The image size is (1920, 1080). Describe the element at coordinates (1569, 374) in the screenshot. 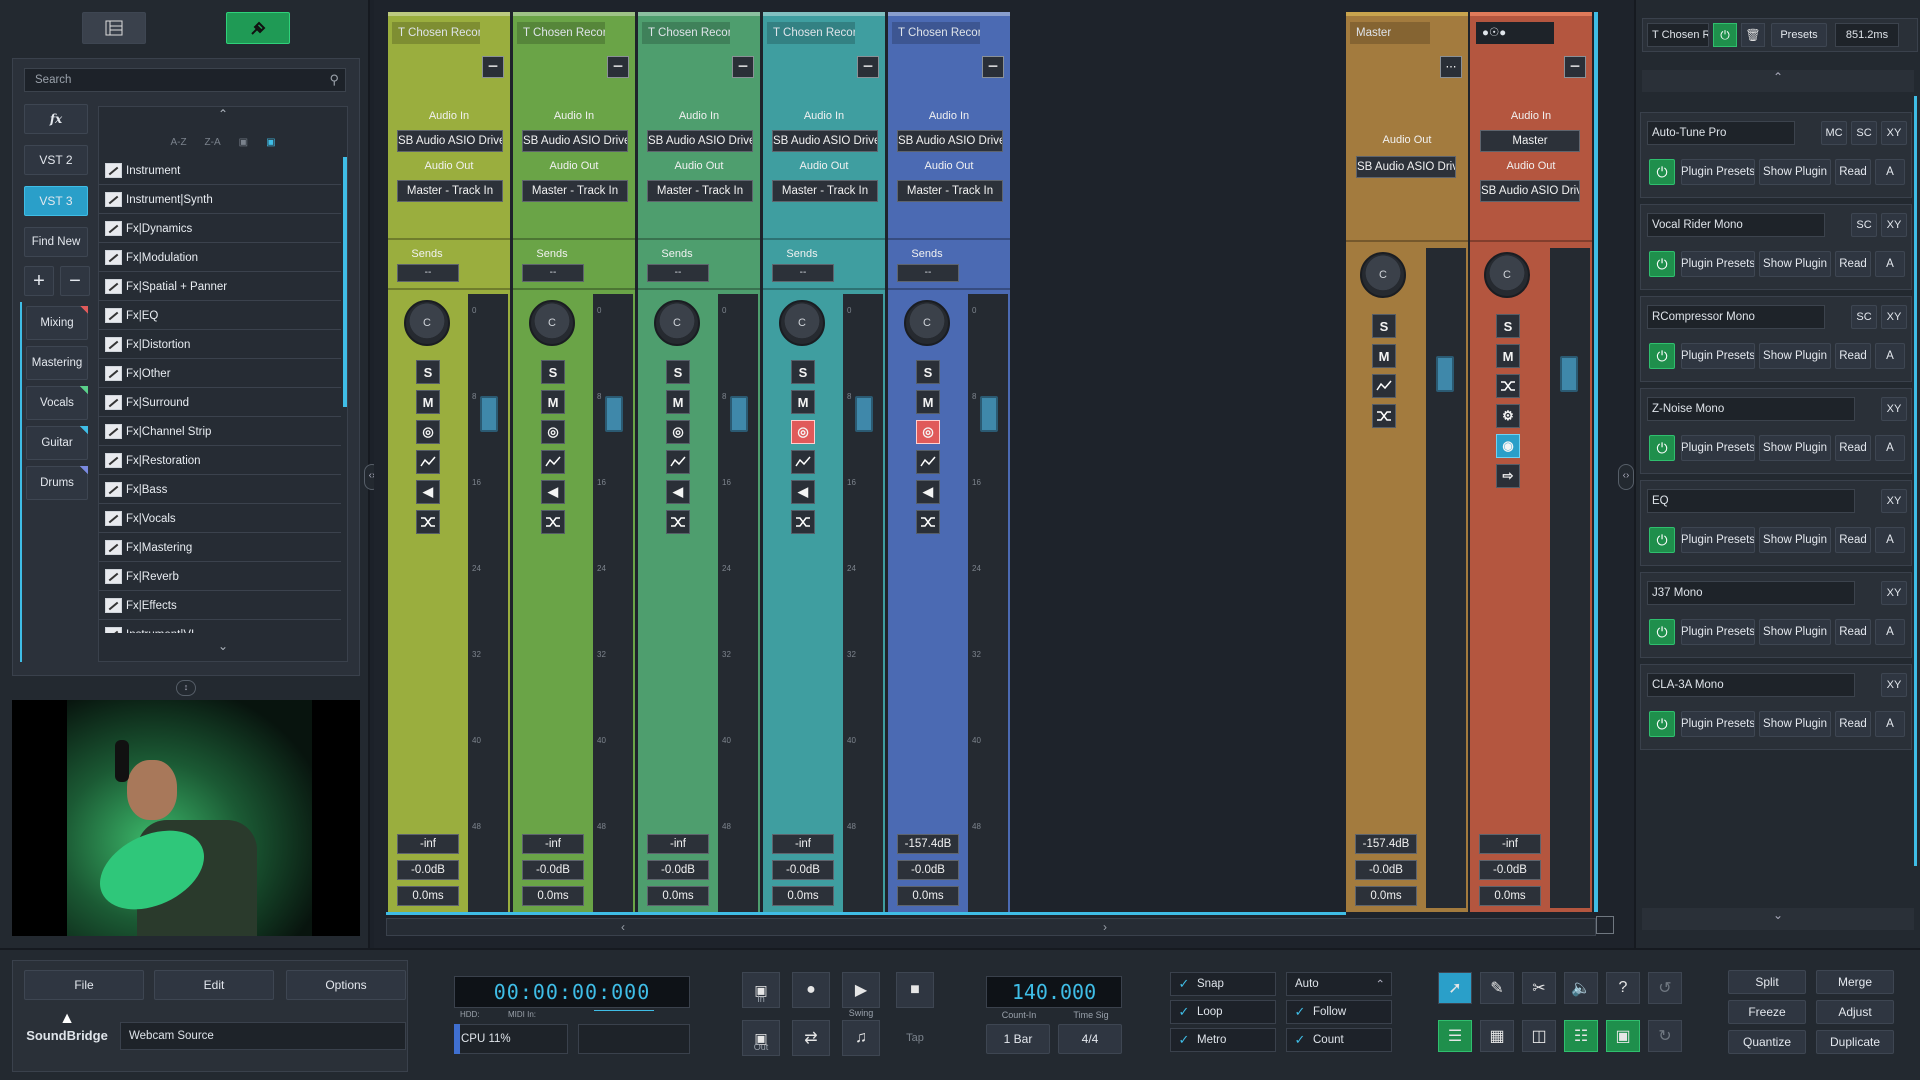

I see `selected-fader` at that location.